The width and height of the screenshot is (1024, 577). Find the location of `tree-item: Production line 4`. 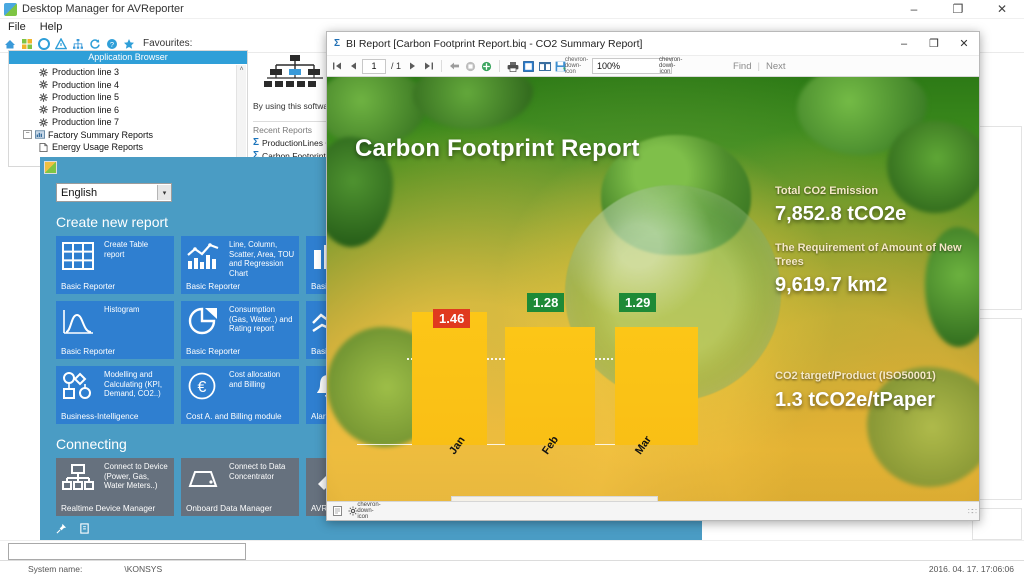

tree-item: Production line 4 is located at coordinates (128, 85).